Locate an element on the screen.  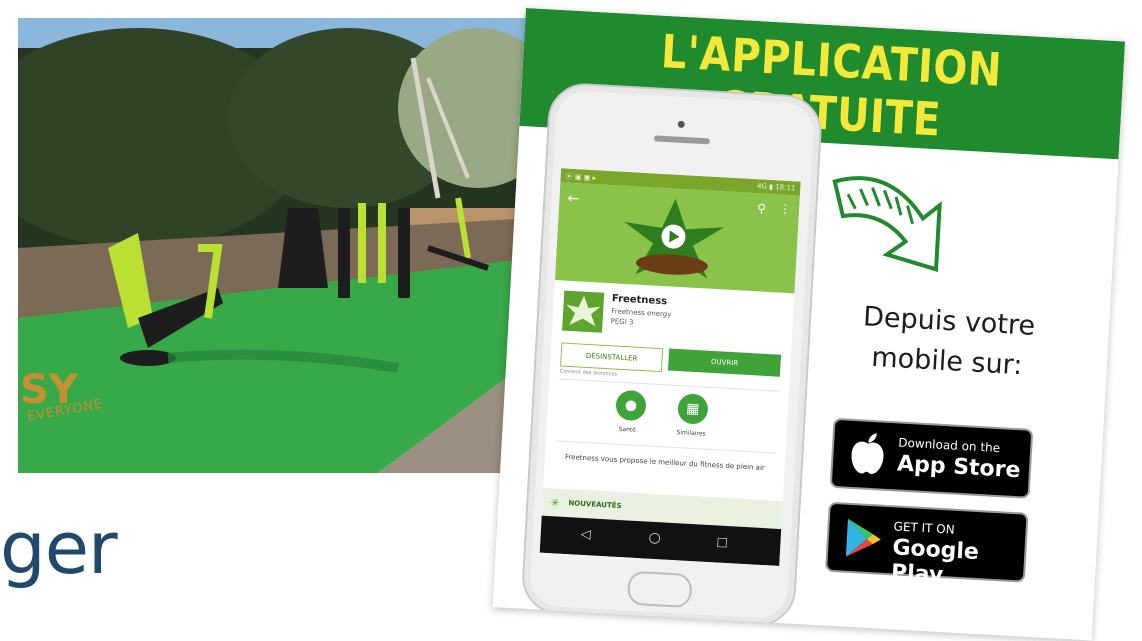
google-play-small-text: GET IT ON is located at coordinates (924, 528).